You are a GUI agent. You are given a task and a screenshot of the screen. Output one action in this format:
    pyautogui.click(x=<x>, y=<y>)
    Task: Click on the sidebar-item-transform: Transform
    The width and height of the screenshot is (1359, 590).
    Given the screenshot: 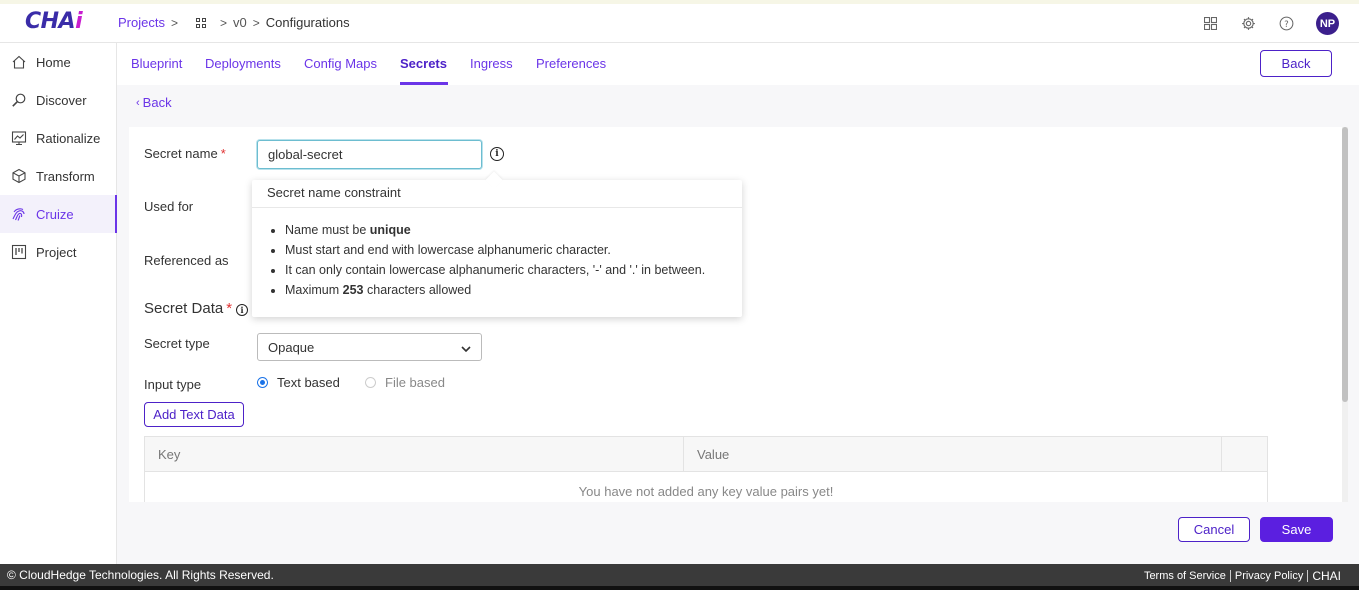 What is the action you would take?
    pyautogui.click(x=58, y=176)
    